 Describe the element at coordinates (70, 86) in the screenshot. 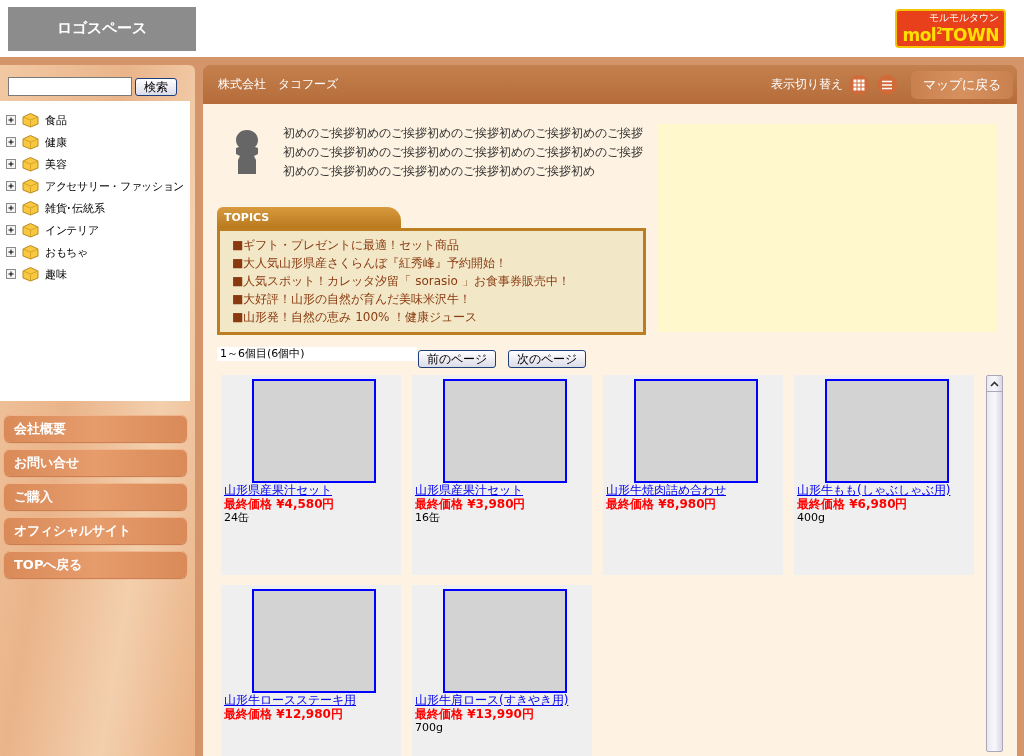

I see `search-field` at that location.